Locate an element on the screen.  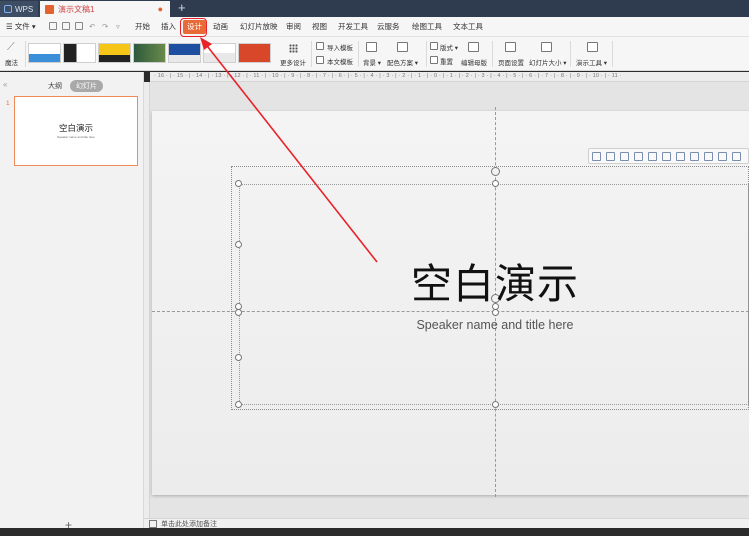
annotation-arrow is located at coordinates (289, 150).